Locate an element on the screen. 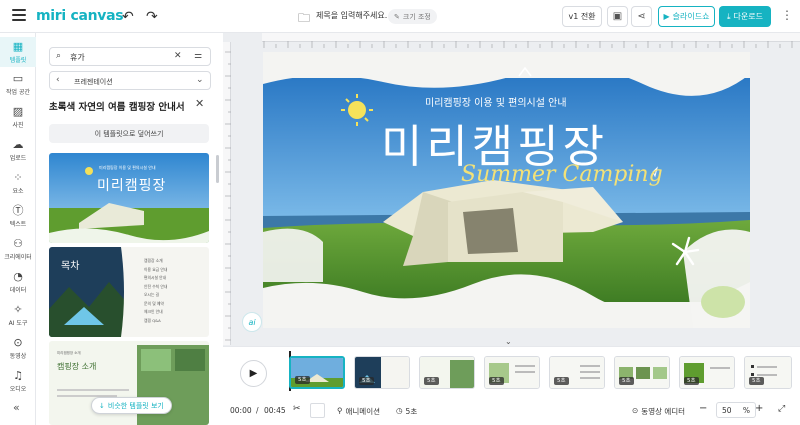 The height and width of the screenshot is (425, 800). nav-label: 데이터 is located at coordinates (18, 290).